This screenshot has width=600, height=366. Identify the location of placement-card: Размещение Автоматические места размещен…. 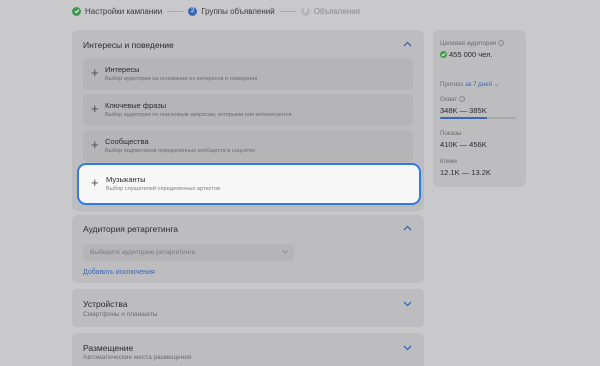
(248, 349).